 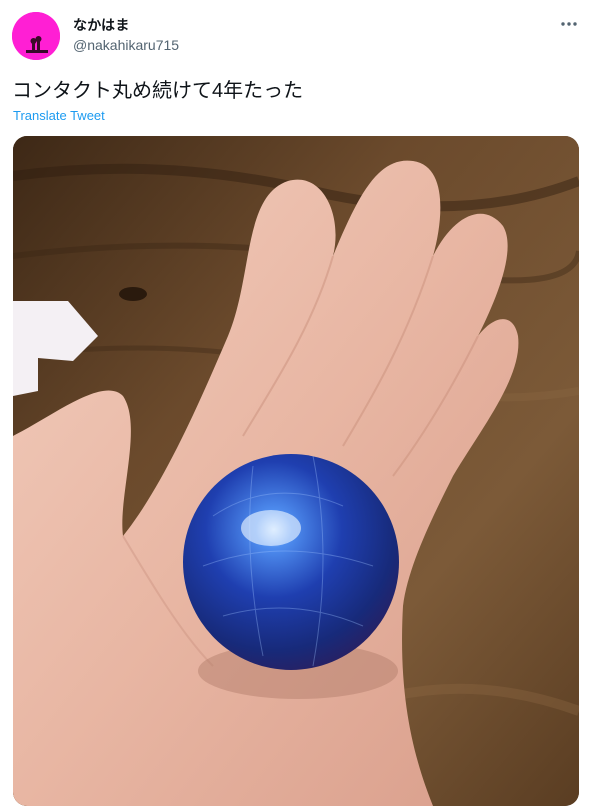 I want to click on avatar, so click(x=36, y=36).